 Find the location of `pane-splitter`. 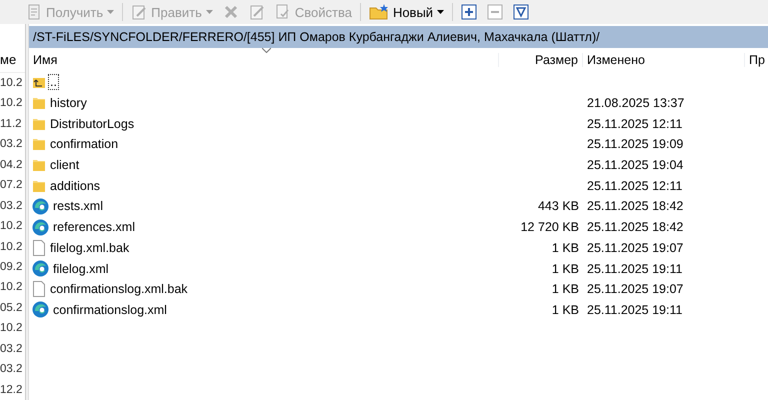

pane-splitter is located at coordinates (27, 212).